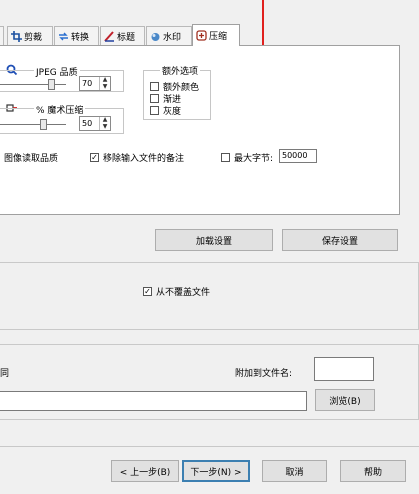 The image size is (419, 494). Describe the element at coordinates (344, 369) in the screenshot. I see `append-input` at that location.